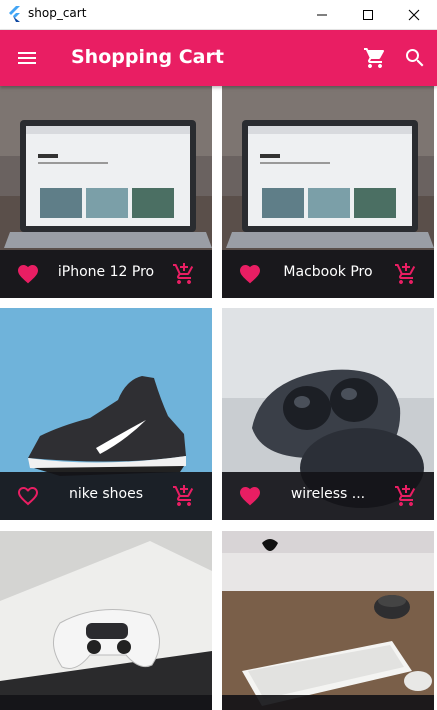 This screenshot has height=710, width=437. I want to click on minimize-button, so click(322, 14).